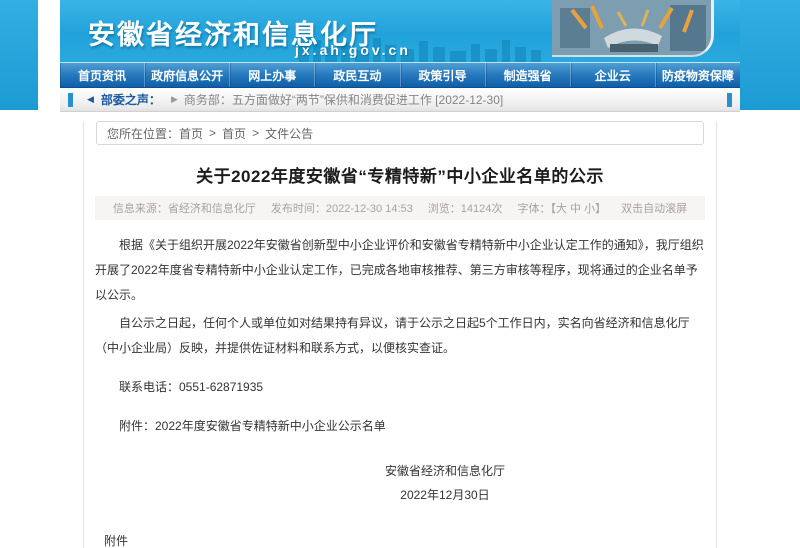 The height and width of the screenshot is (548, 800). What do you see at coordinates (184, 209) in the screenshot?
I see `meta-source: 信息来源：省经济和信息化厅` at bounding box center [184, 209].